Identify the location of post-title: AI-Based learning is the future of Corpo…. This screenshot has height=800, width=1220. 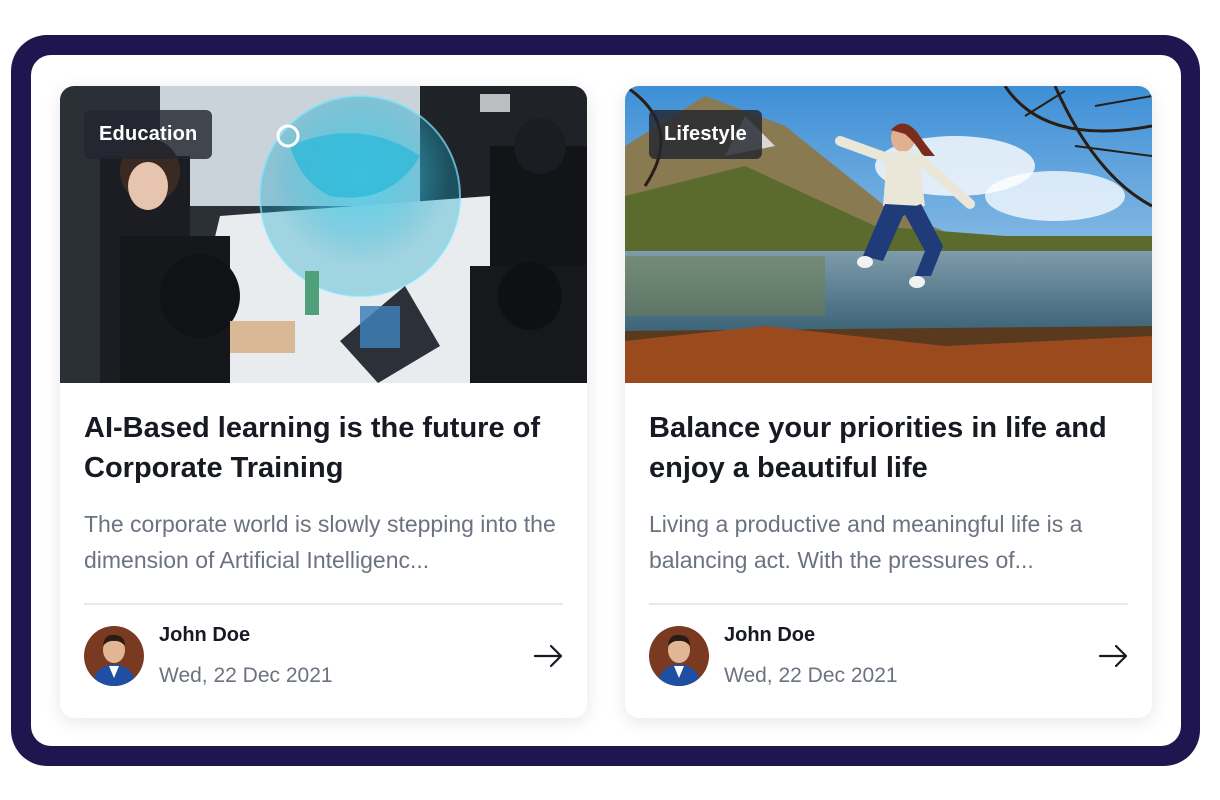
(319, 448).